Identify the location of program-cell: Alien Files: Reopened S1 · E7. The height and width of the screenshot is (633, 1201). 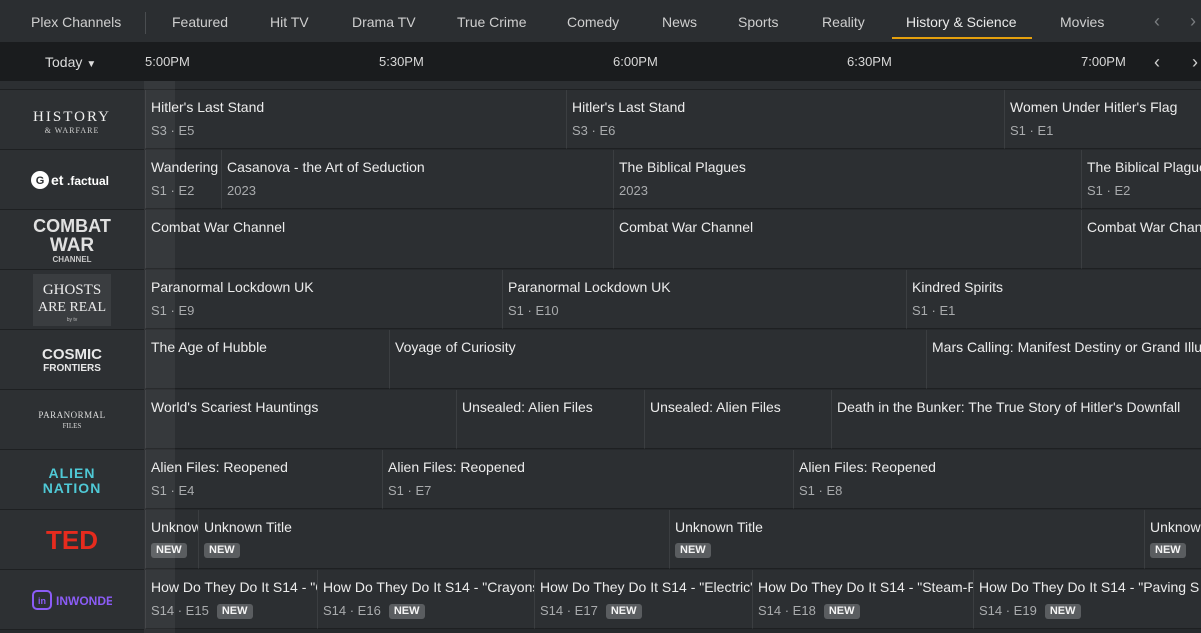
(587, 479).